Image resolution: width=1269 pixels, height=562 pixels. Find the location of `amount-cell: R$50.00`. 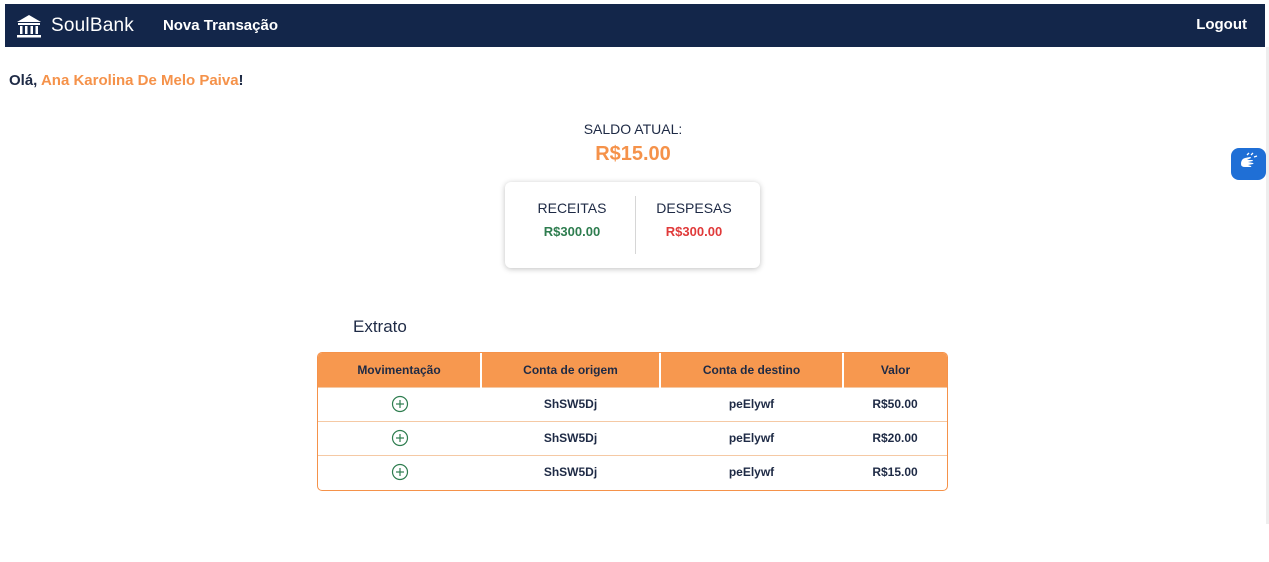

amount-cell: R$50.00 is located at coordinates (895, 403).